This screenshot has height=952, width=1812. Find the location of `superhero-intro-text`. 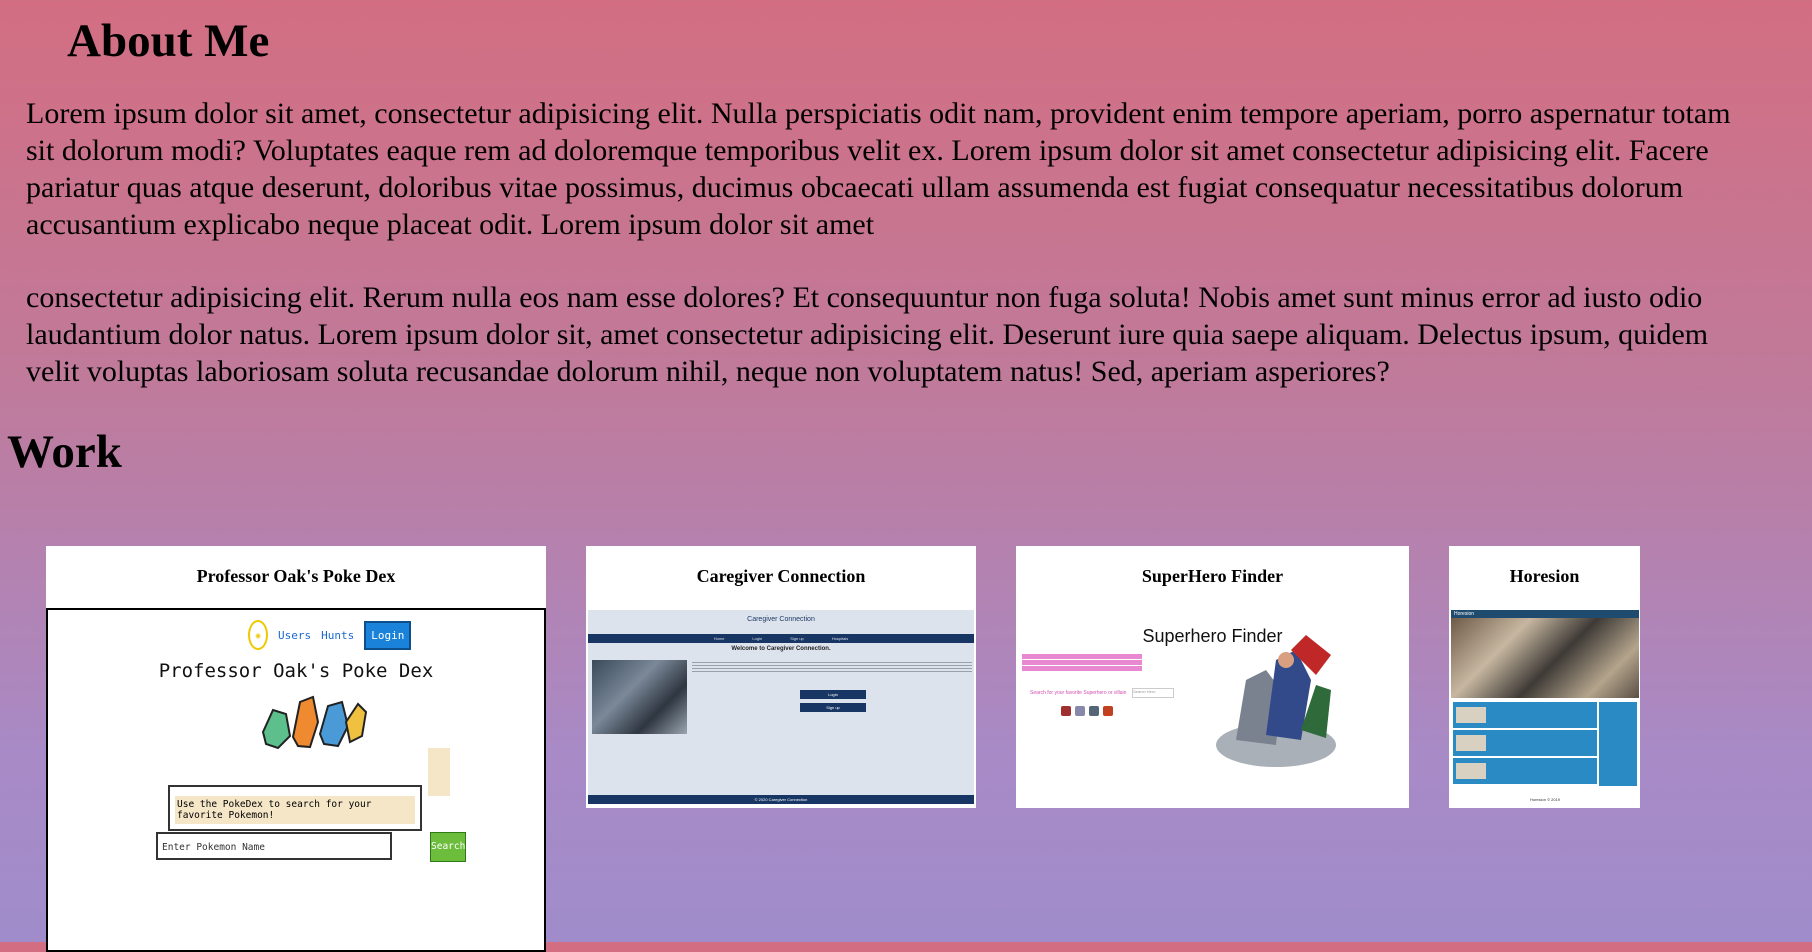

superhero-intro-text is located at coordinates (1102, 663).